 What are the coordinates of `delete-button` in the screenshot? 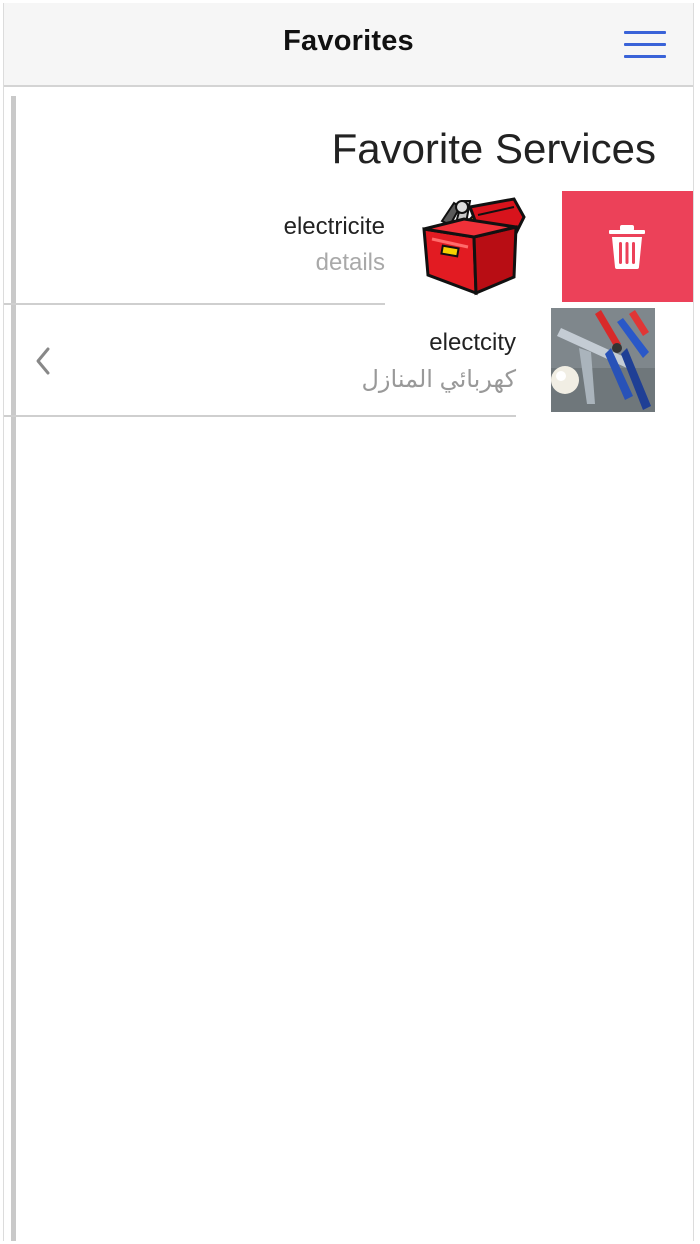 It's located at (627, 246).